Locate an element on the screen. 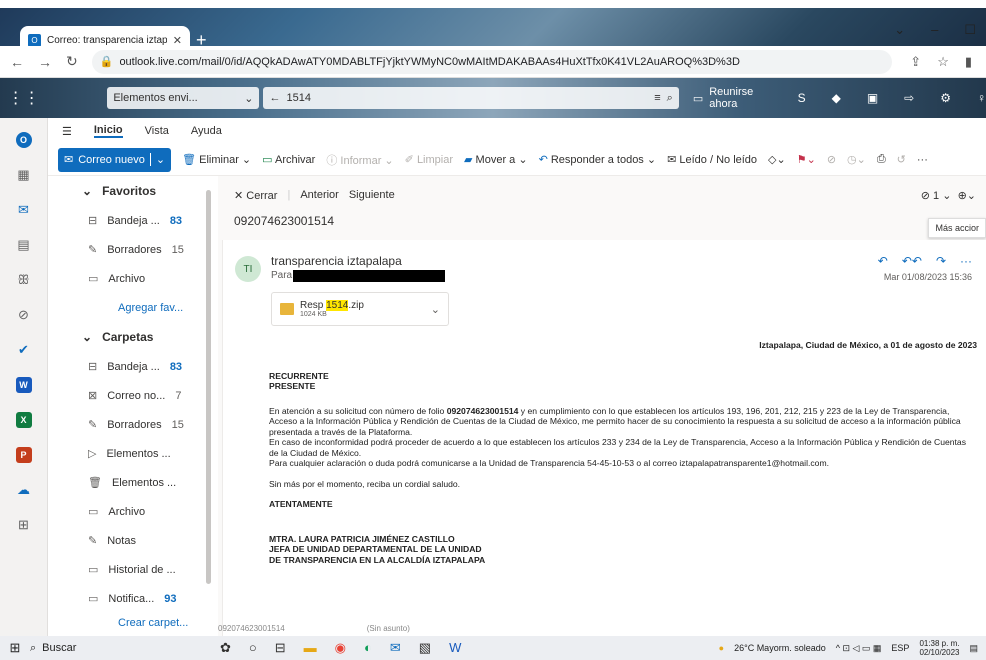  weather-label: 26°C Mayorm. soleado is located at coordinates (780, 648).